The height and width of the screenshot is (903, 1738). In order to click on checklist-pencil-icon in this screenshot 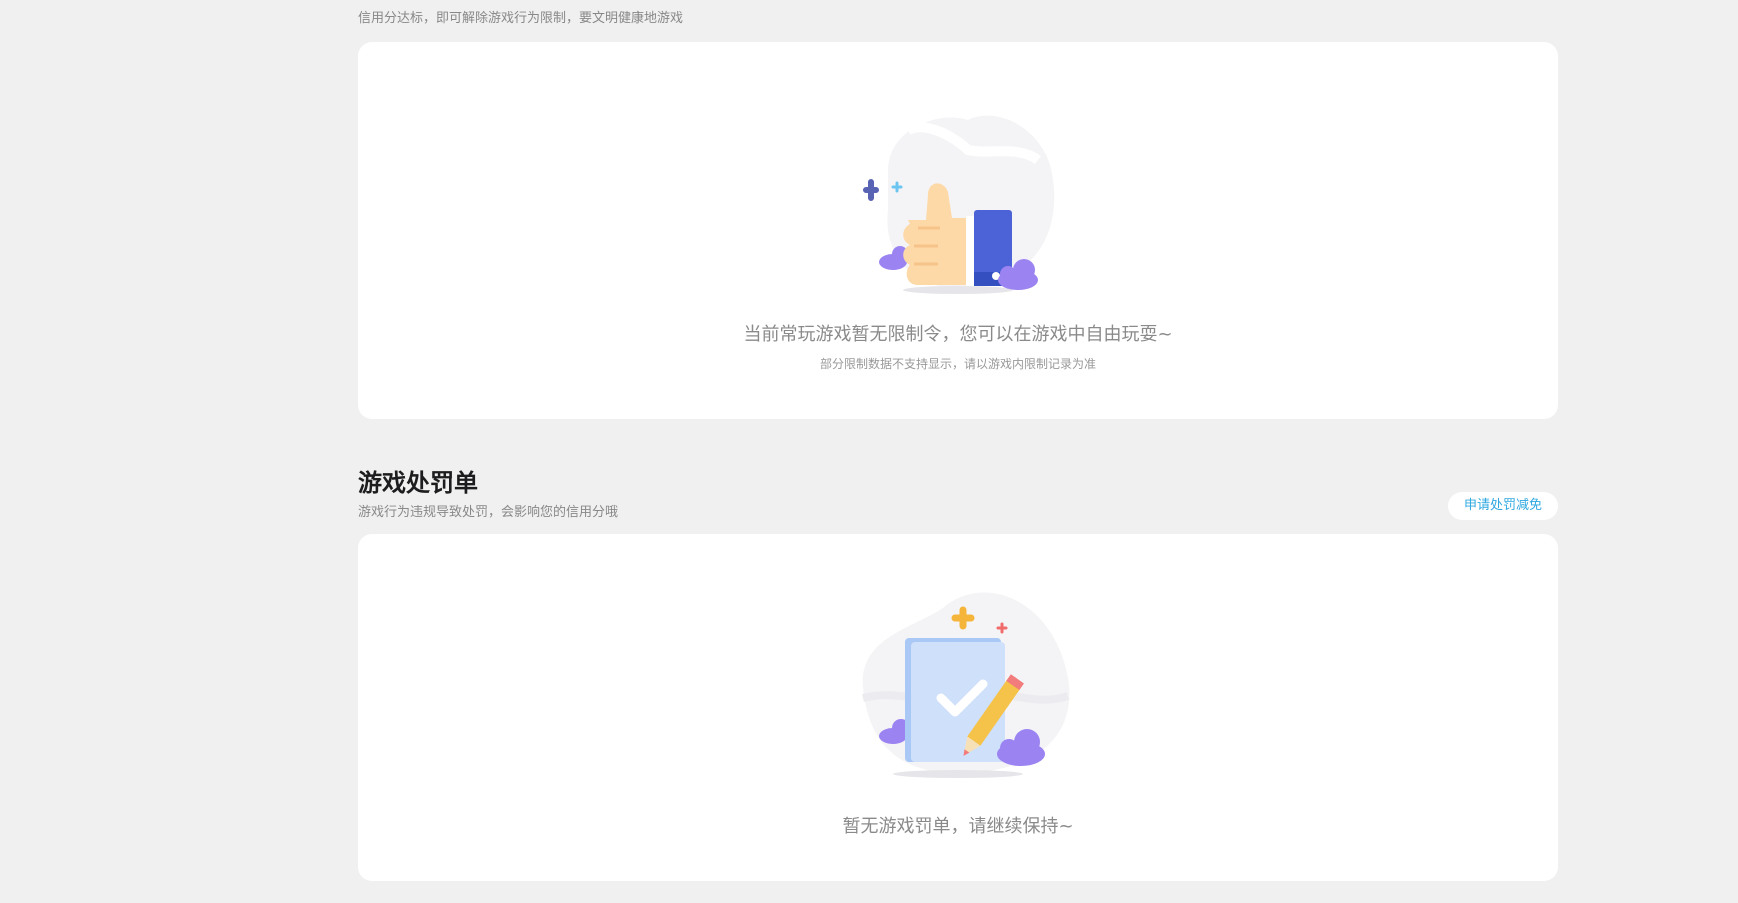, I will do `click(966, 685)`.